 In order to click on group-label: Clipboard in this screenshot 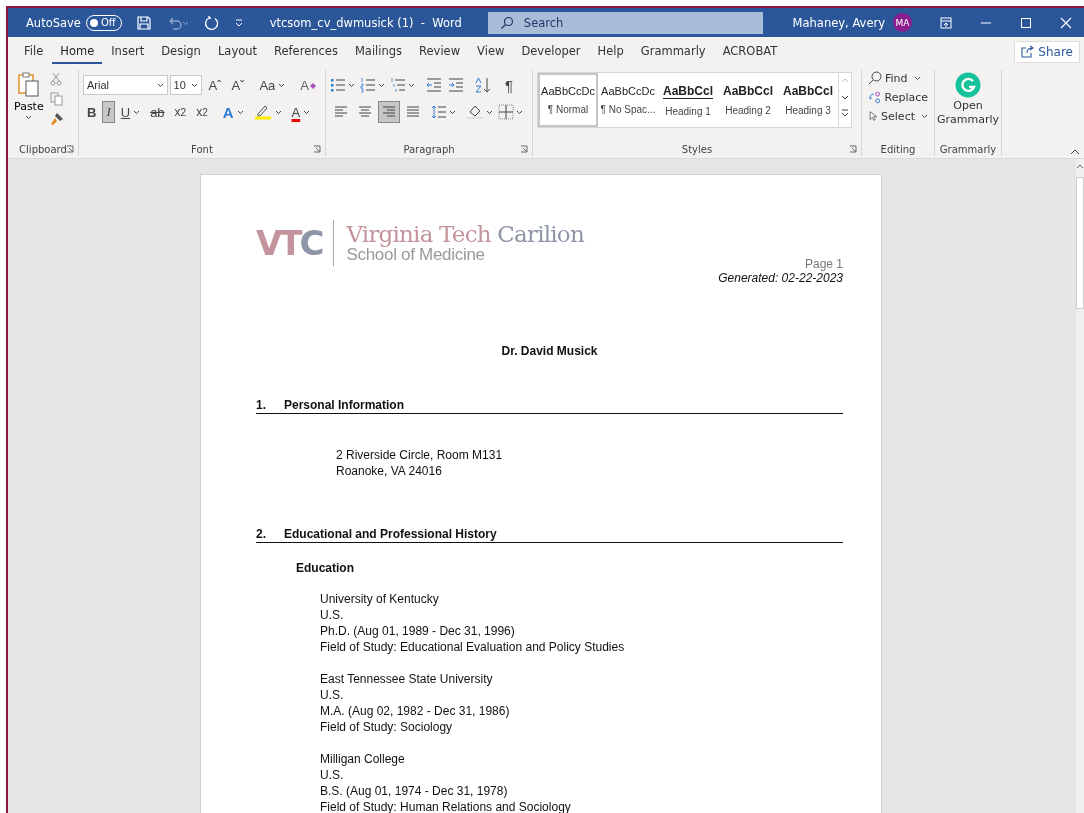, I will do `click(43, 149)`.